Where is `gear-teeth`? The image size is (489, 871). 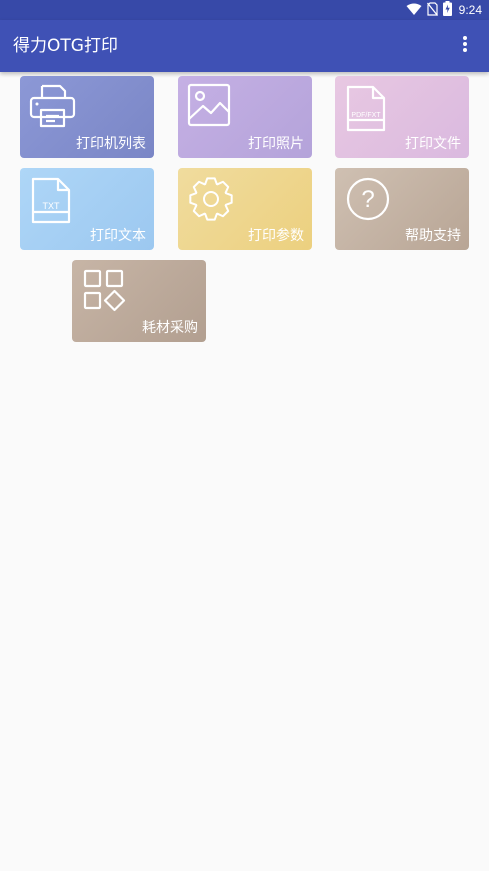 gear-teeth is located at coordinates (211, 199).